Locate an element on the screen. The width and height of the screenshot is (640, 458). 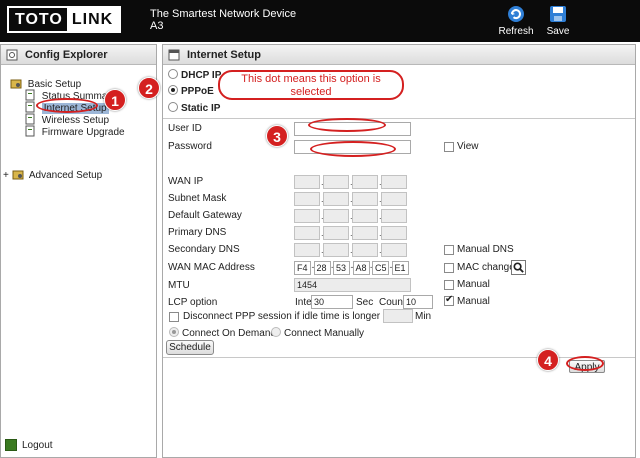
save-icon is located at coordinates (558, 14).